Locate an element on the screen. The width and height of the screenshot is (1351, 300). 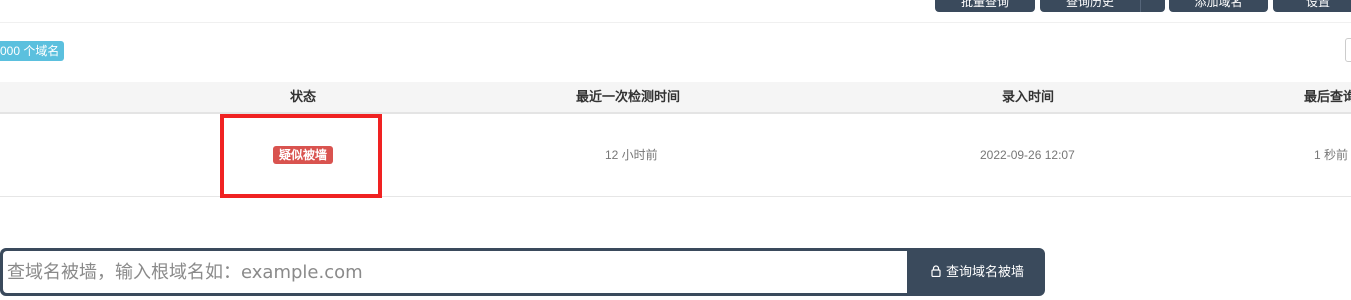
toolbar-button-4: 设置 is located at coordinates (1312, 6).